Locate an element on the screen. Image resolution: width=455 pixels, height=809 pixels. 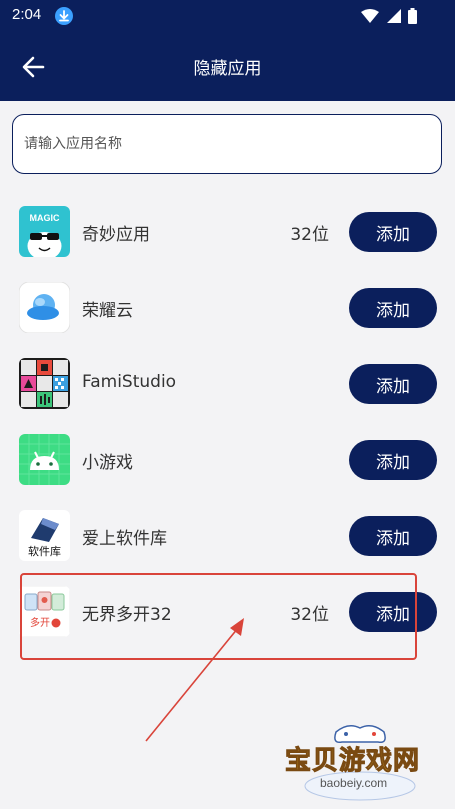
list-item: FamiStudio 添加 is located at coordinates (227, 383).